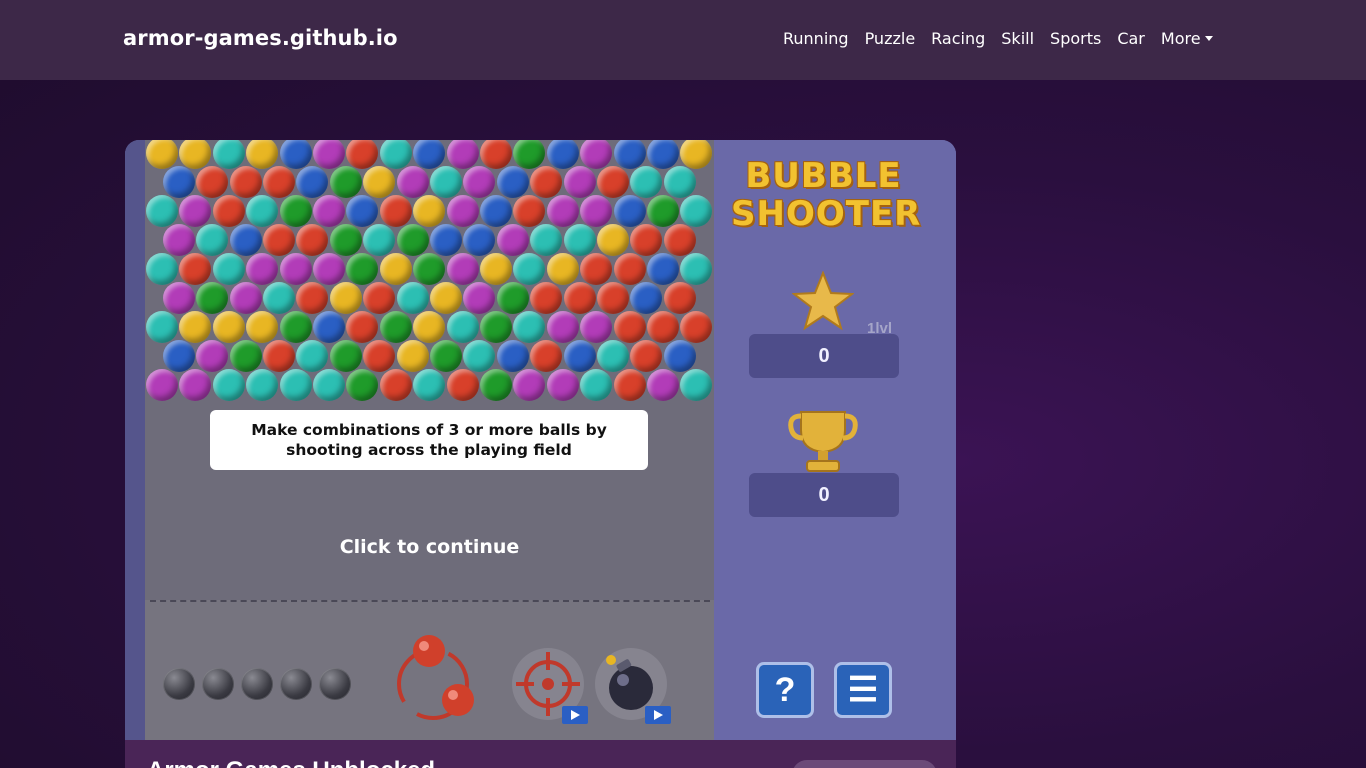 This screenshot has height=768, width=1366. I want to click on site-brand: armor-games.github.io, so click(260, 38).